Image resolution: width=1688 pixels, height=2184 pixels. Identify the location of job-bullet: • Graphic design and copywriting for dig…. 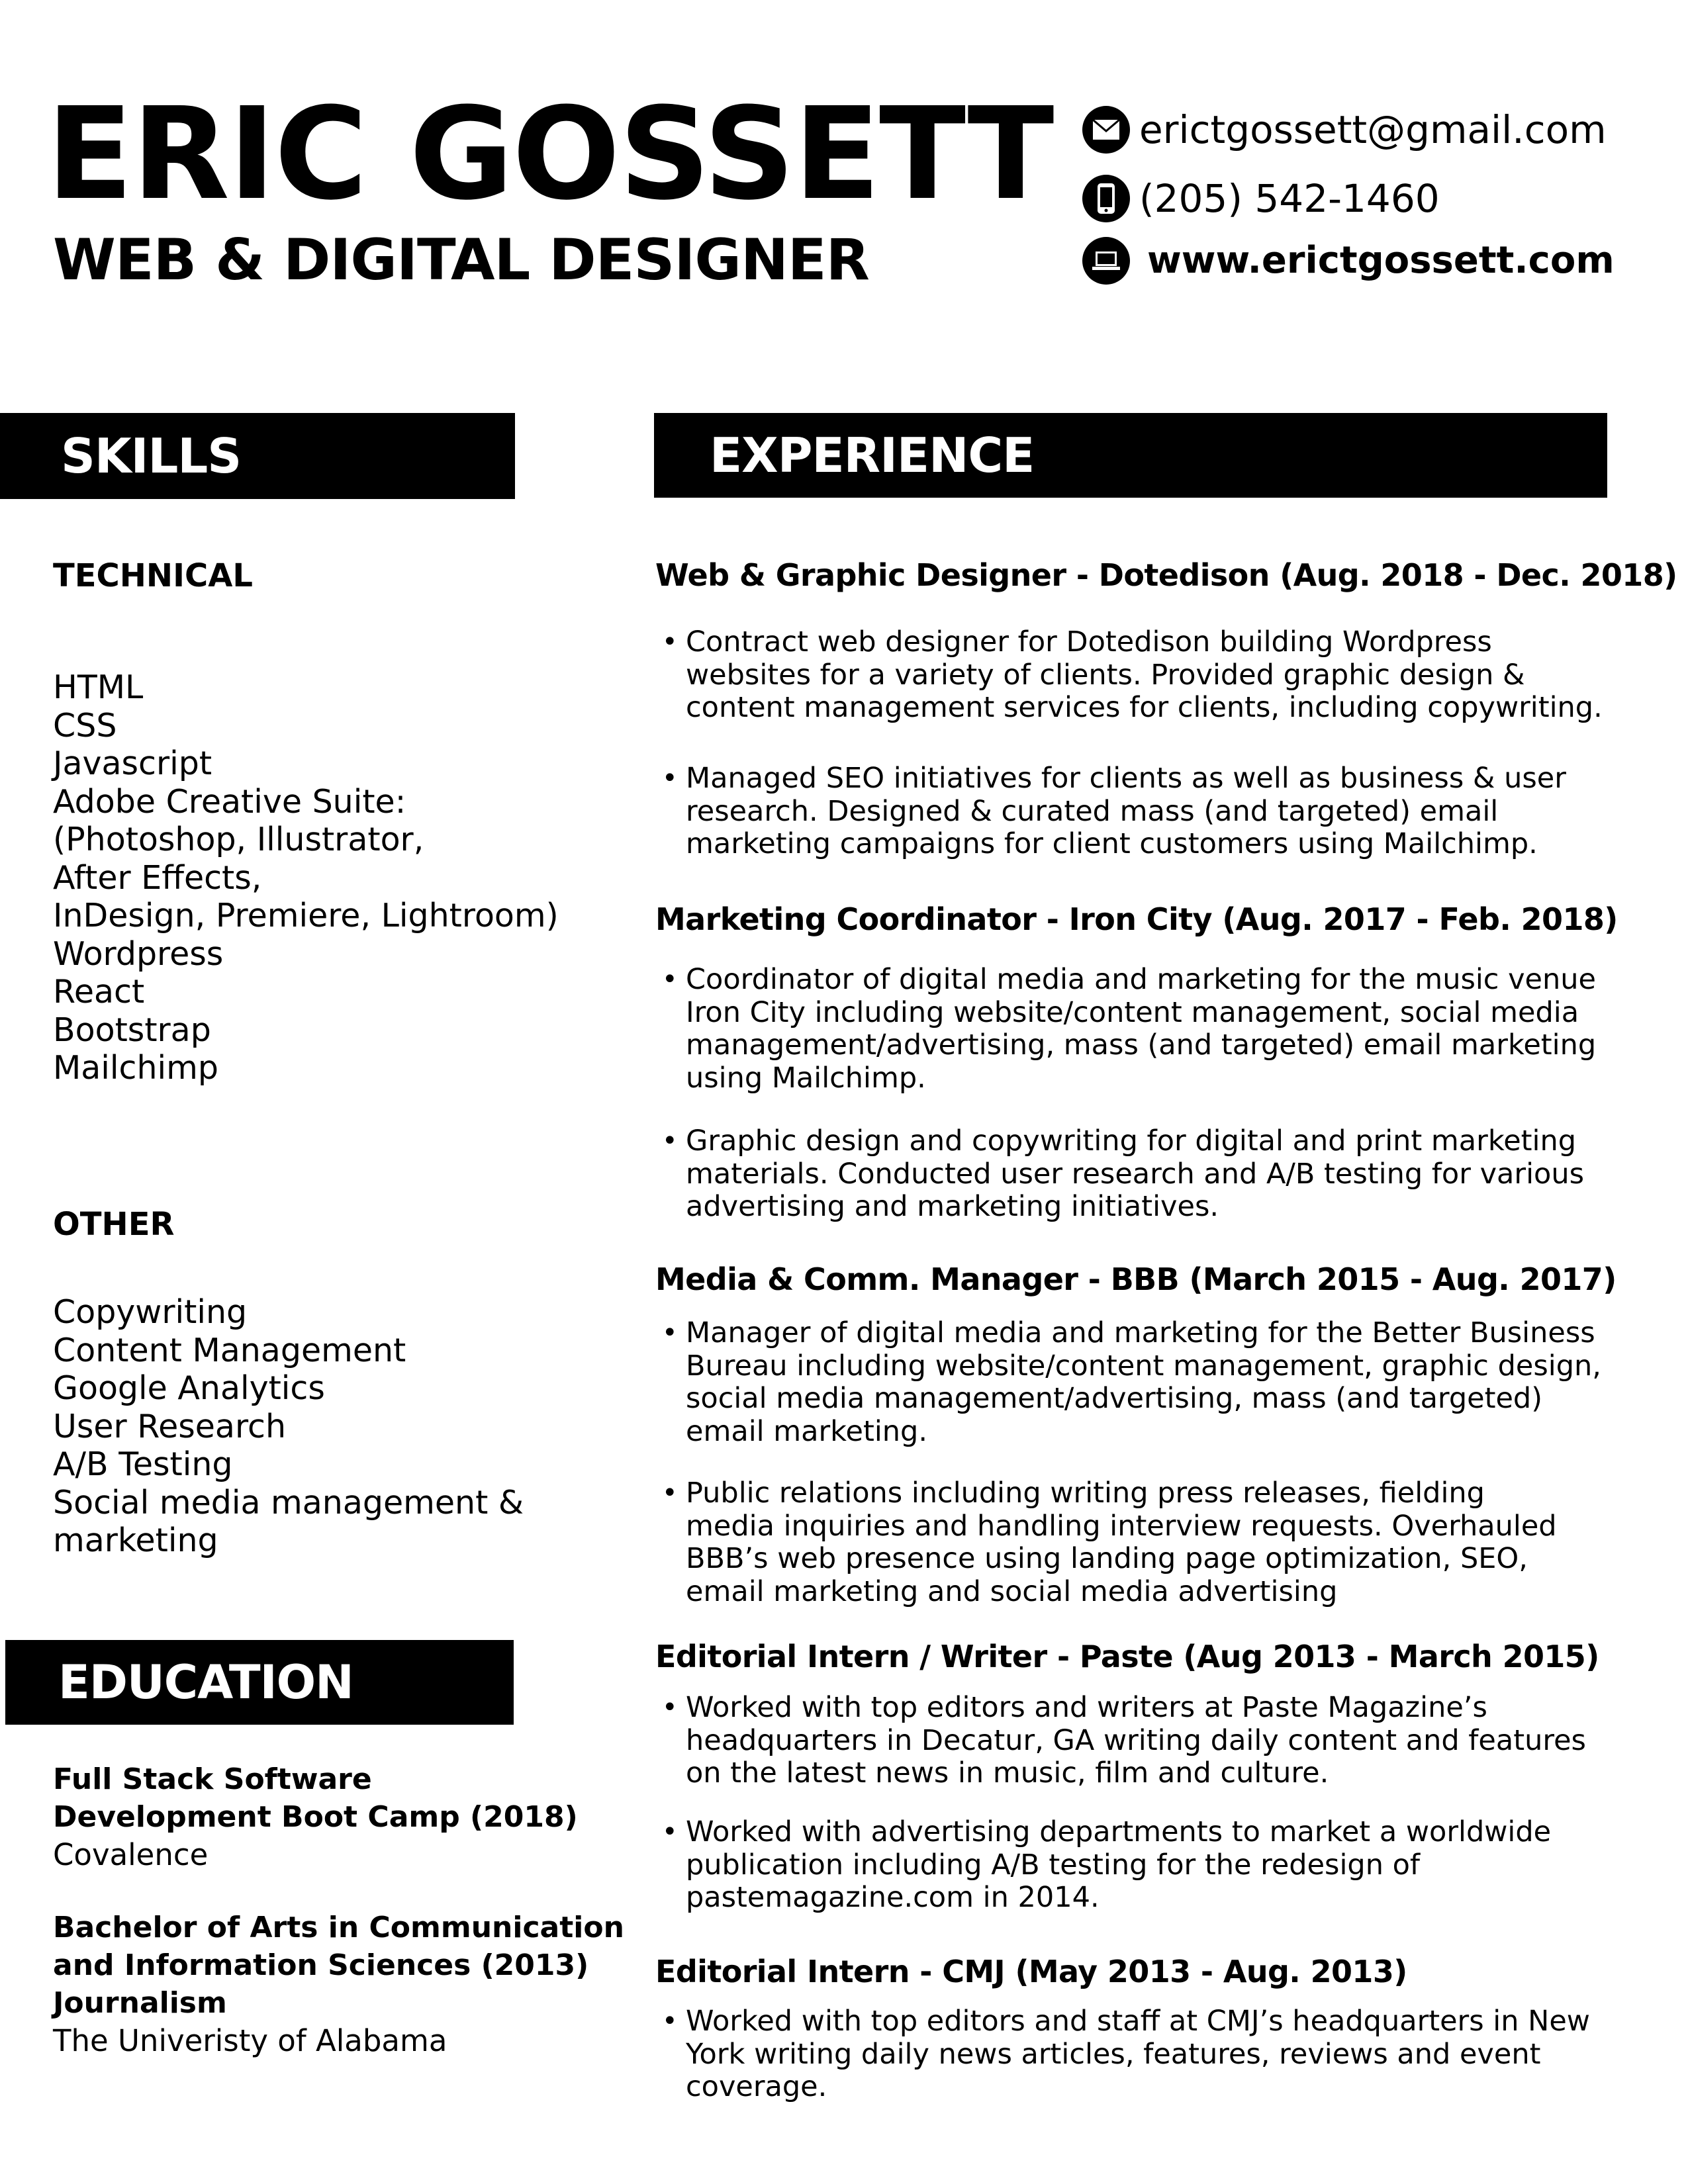
(1145, 1174).